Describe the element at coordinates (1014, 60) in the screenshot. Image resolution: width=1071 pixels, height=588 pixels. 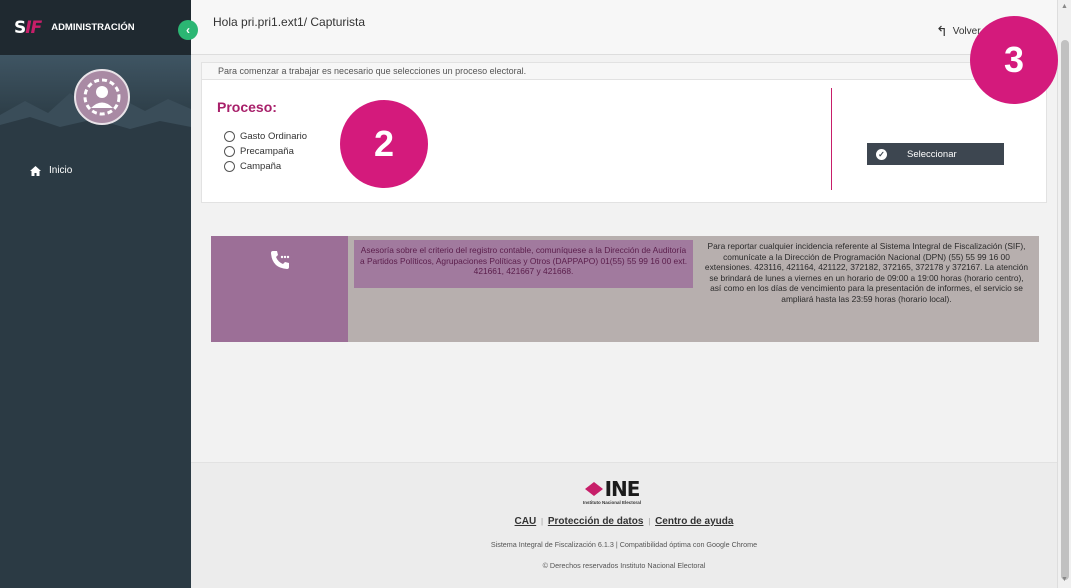
I see `step-badge-3: 3` at that location.